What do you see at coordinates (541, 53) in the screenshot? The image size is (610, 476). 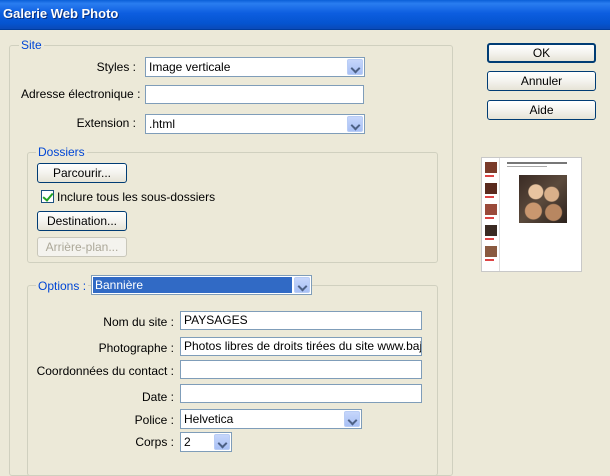 I see `ok-button: OK` at bounding box center [541, 53].